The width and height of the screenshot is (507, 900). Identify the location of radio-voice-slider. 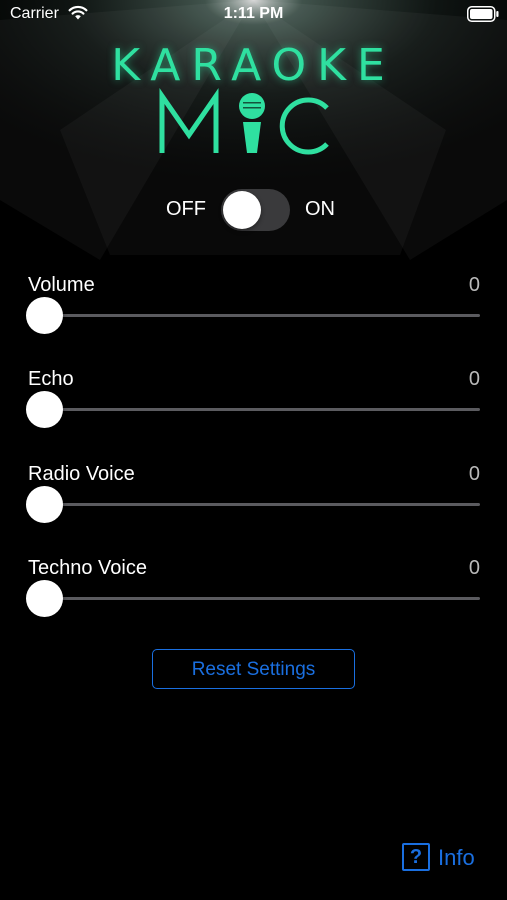
(253, 504).